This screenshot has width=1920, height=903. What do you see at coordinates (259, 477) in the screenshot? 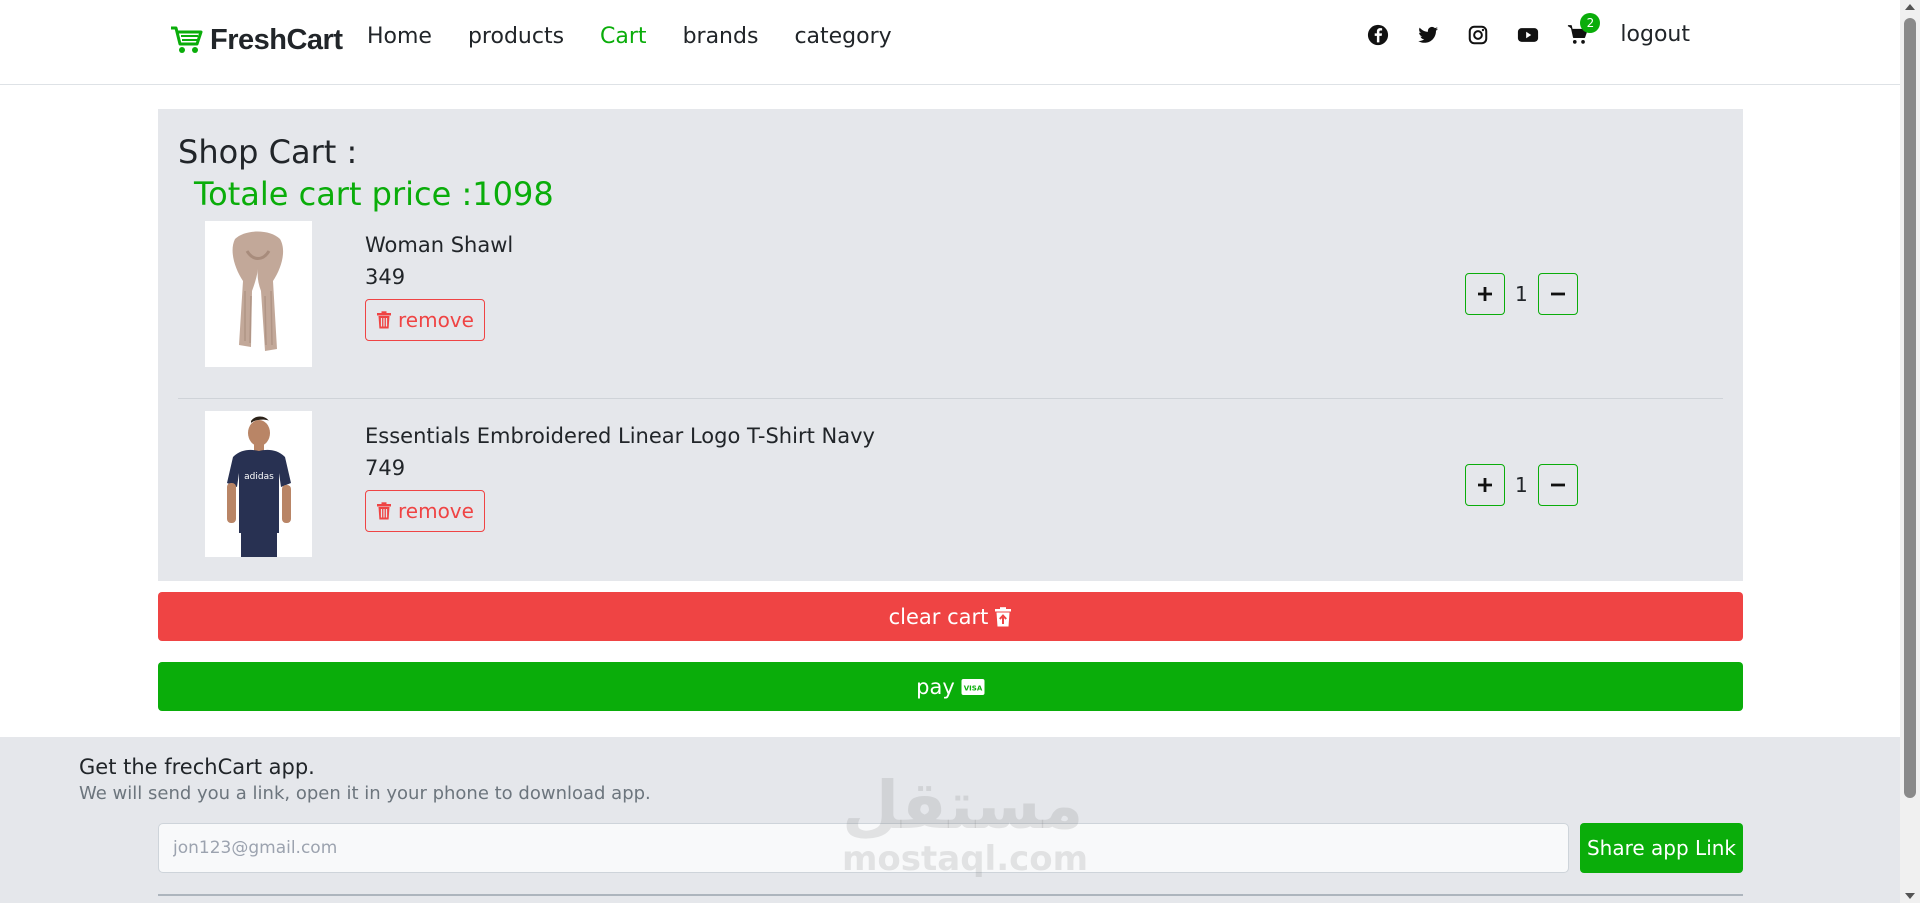
I see `svg-text: adidas` at bounding box center [259, 477].